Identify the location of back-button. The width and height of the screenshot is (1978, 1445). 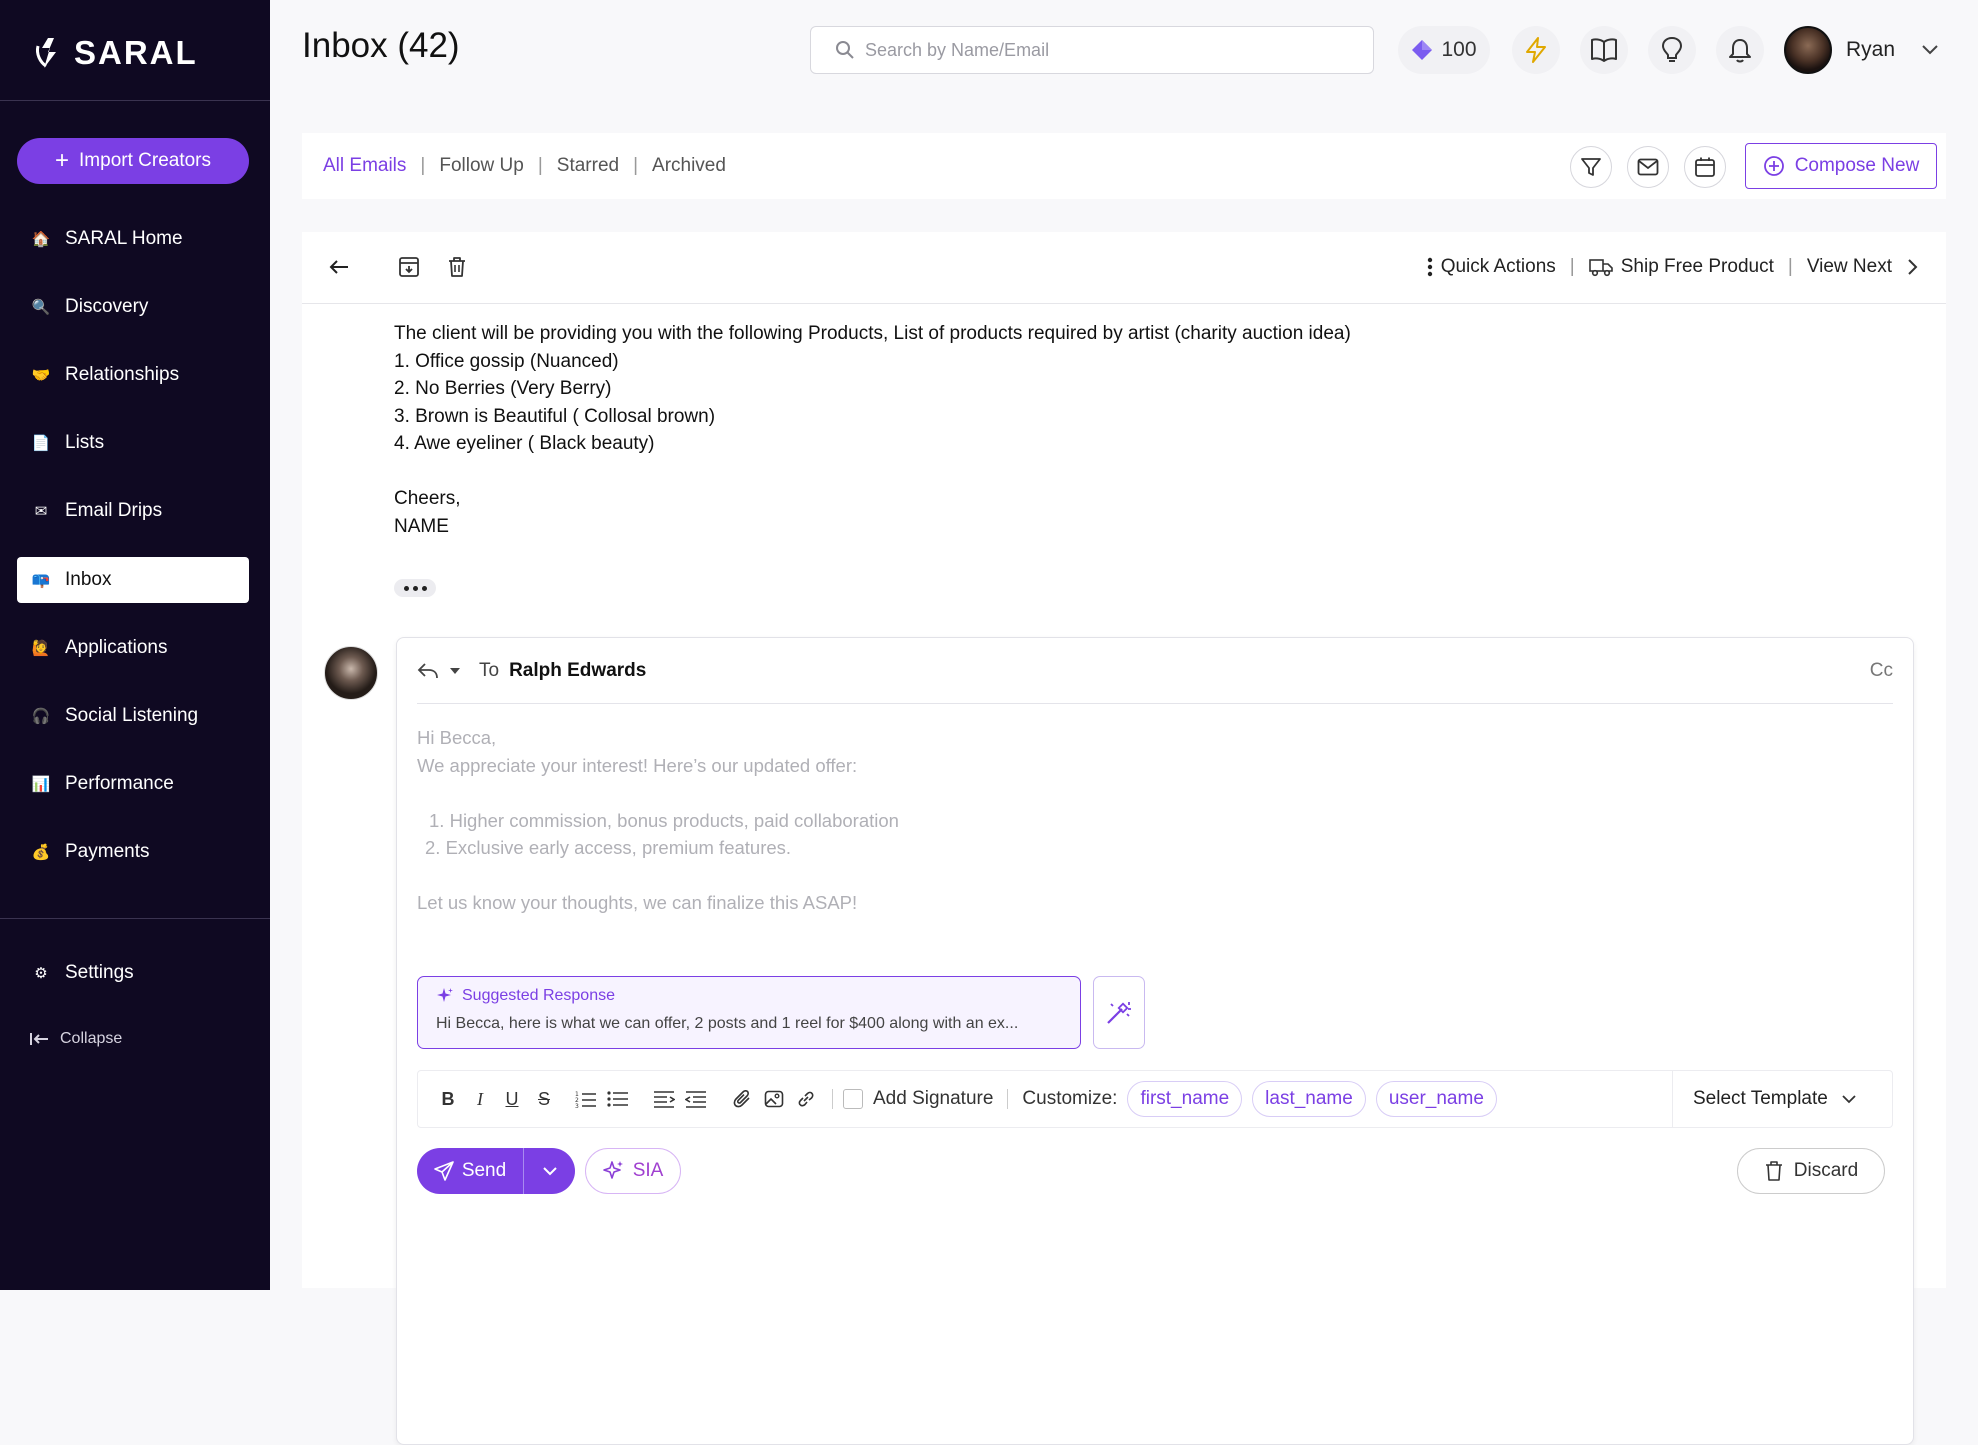
(339, 269).